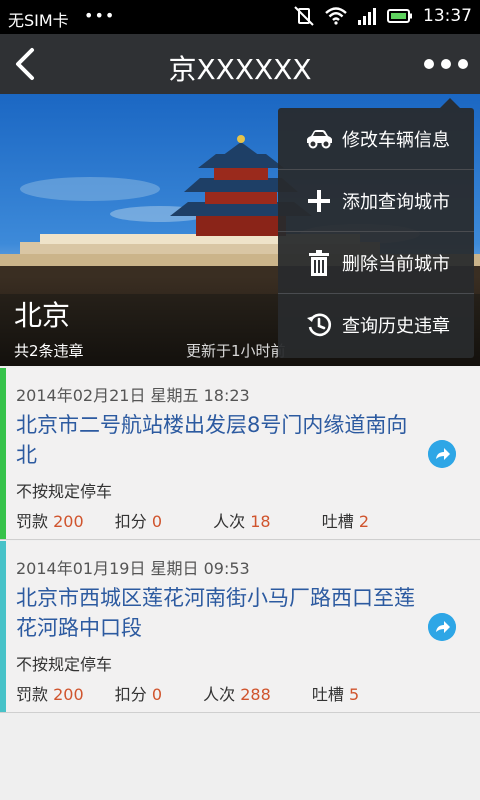 The image size is (480, 800). What do you see at coordinates (396, 202) in the screenshot?
I see `menu-item-label: 添加查询城市` at bounding box center [396, 202].